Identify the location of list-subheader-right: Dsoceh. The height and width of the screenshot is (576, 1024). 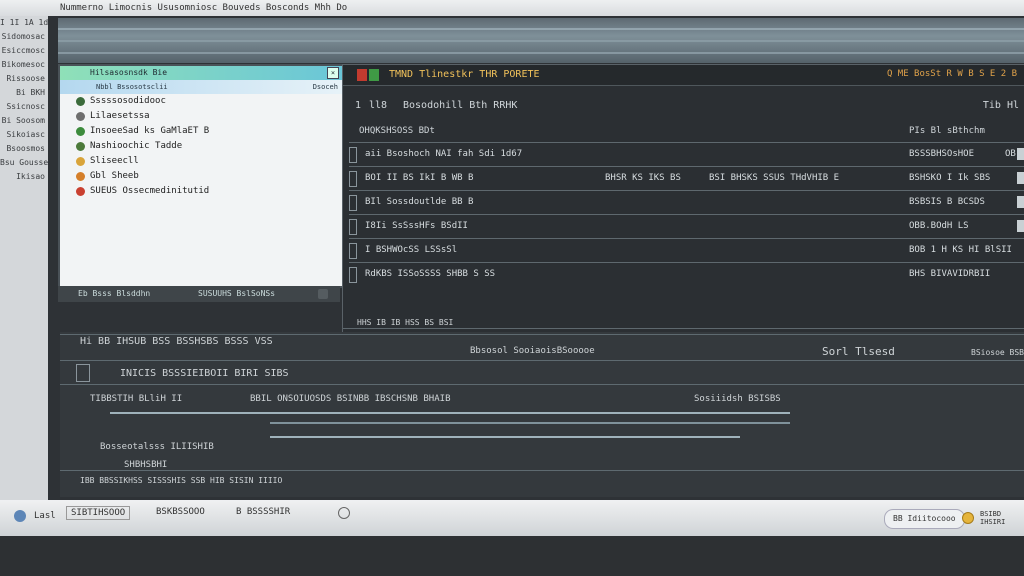
(325, 87).